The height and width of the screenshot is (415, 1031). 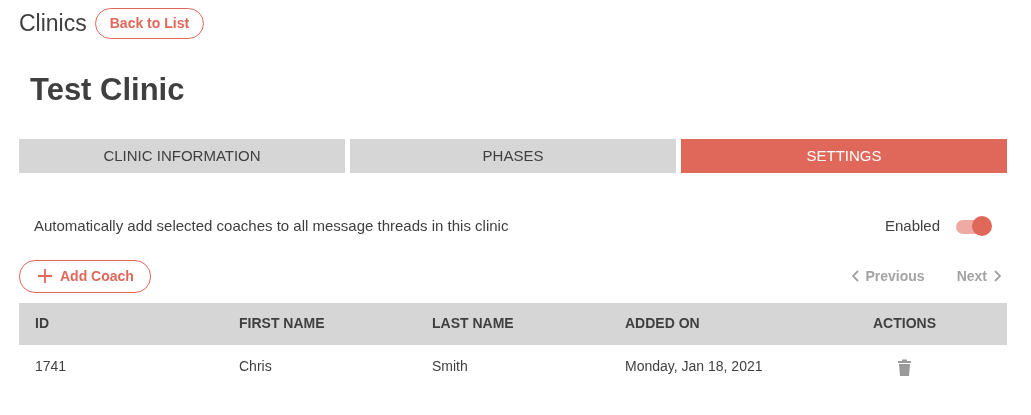 I want to click on chevron-right-icon, so click(x=997, y=276).